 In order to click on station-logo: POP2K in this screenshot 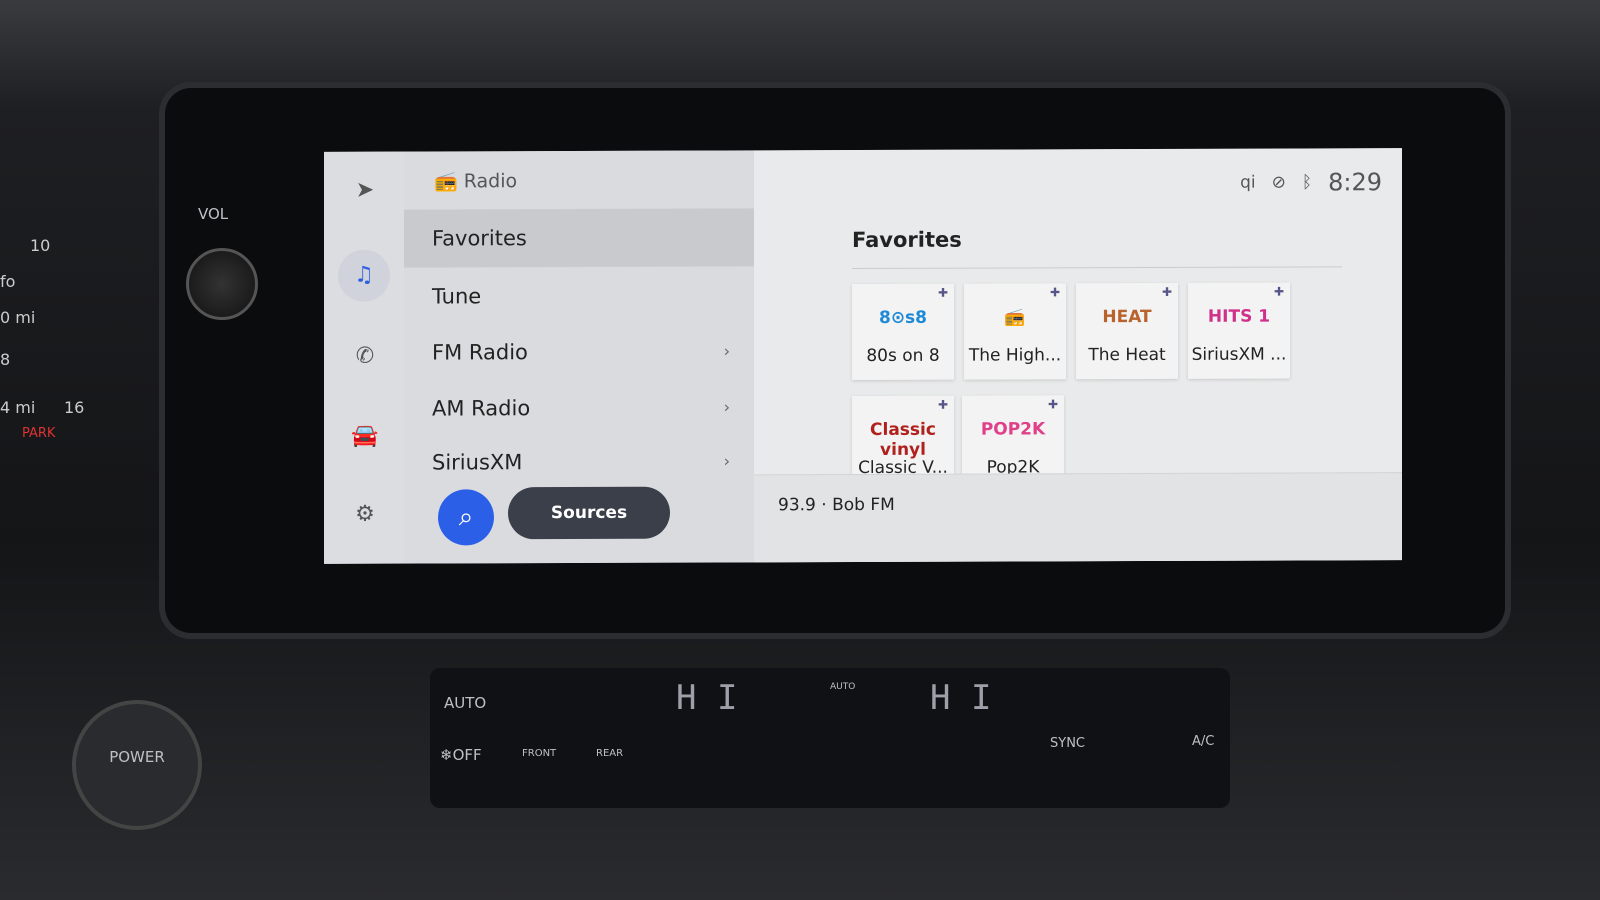, I will do `click(1013, 429)`.